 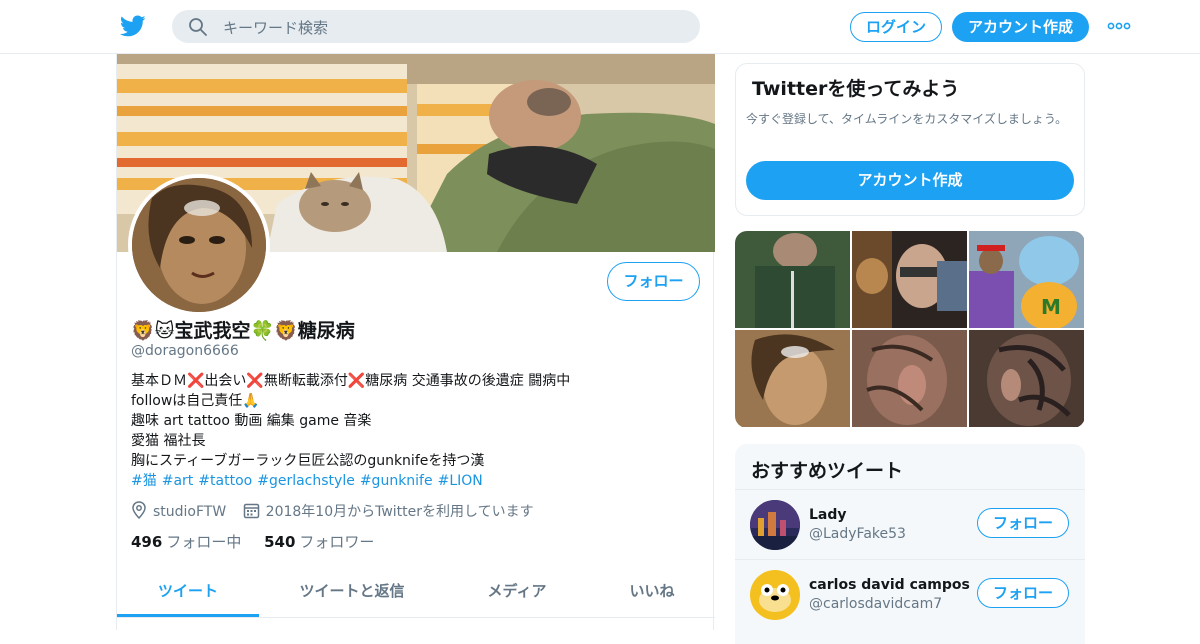 What do you see at coordinates (875, 604) in the screenshot?
I see `recommended-user-handle: @carlosdavidcam7` at bounding box center [875, 604].